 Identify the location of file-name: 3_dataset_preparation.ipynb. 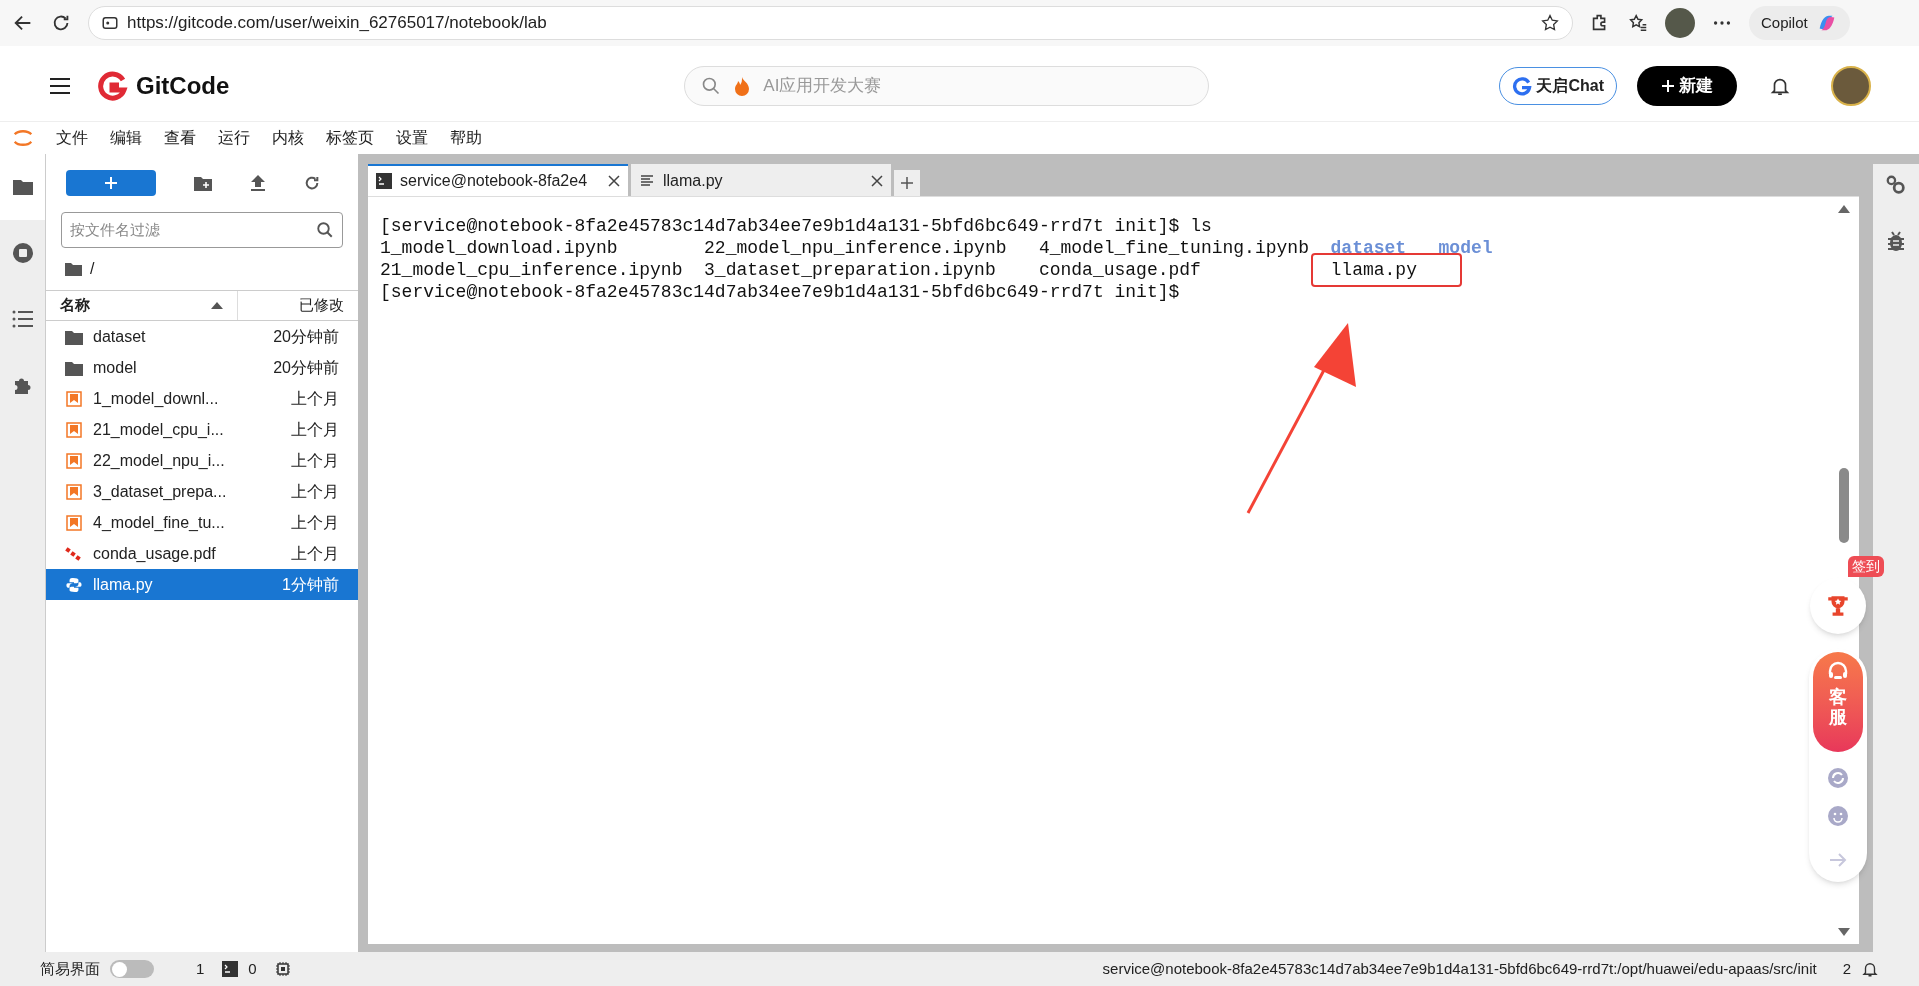
(850, 270).